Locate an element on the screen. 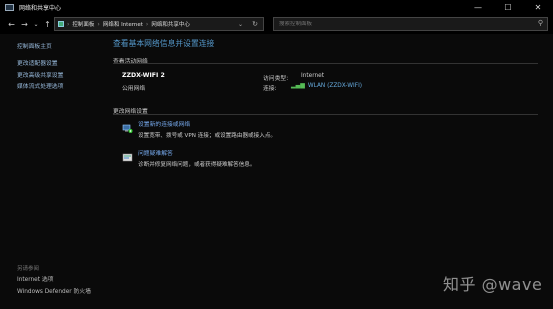 The height and width of the screenshot is (309, 553). sidebar-item-change-advanced-sharing: 更改高级共享设置 is located at coordinates (62, 77).